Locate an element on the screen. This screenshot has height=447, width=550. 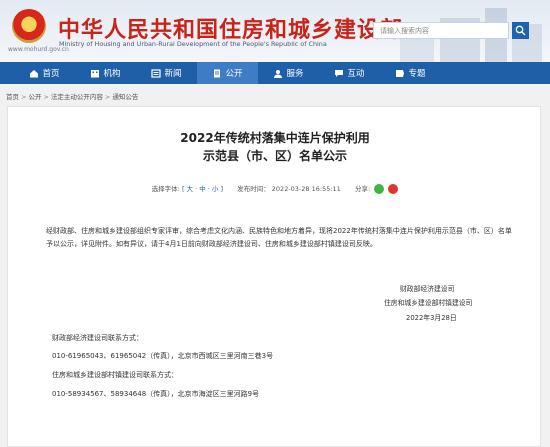
contact-detail-finance: 010-61965043、61965042（传真），北京市西城区三里河南三巷3号 is located at coordinates (163, 356).